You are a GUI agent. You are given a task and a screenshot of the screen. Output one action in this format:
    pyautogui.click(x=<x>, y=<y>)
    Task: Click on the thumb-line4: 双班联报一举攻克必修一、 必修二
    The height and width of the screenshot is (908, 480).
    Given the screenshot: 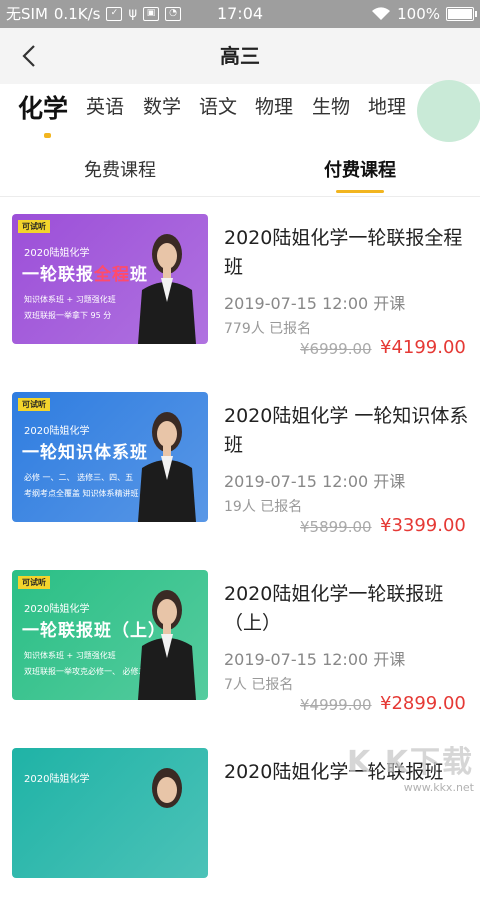 What is the action you would take?
    pyautogui.click(x=85, y=671)
    